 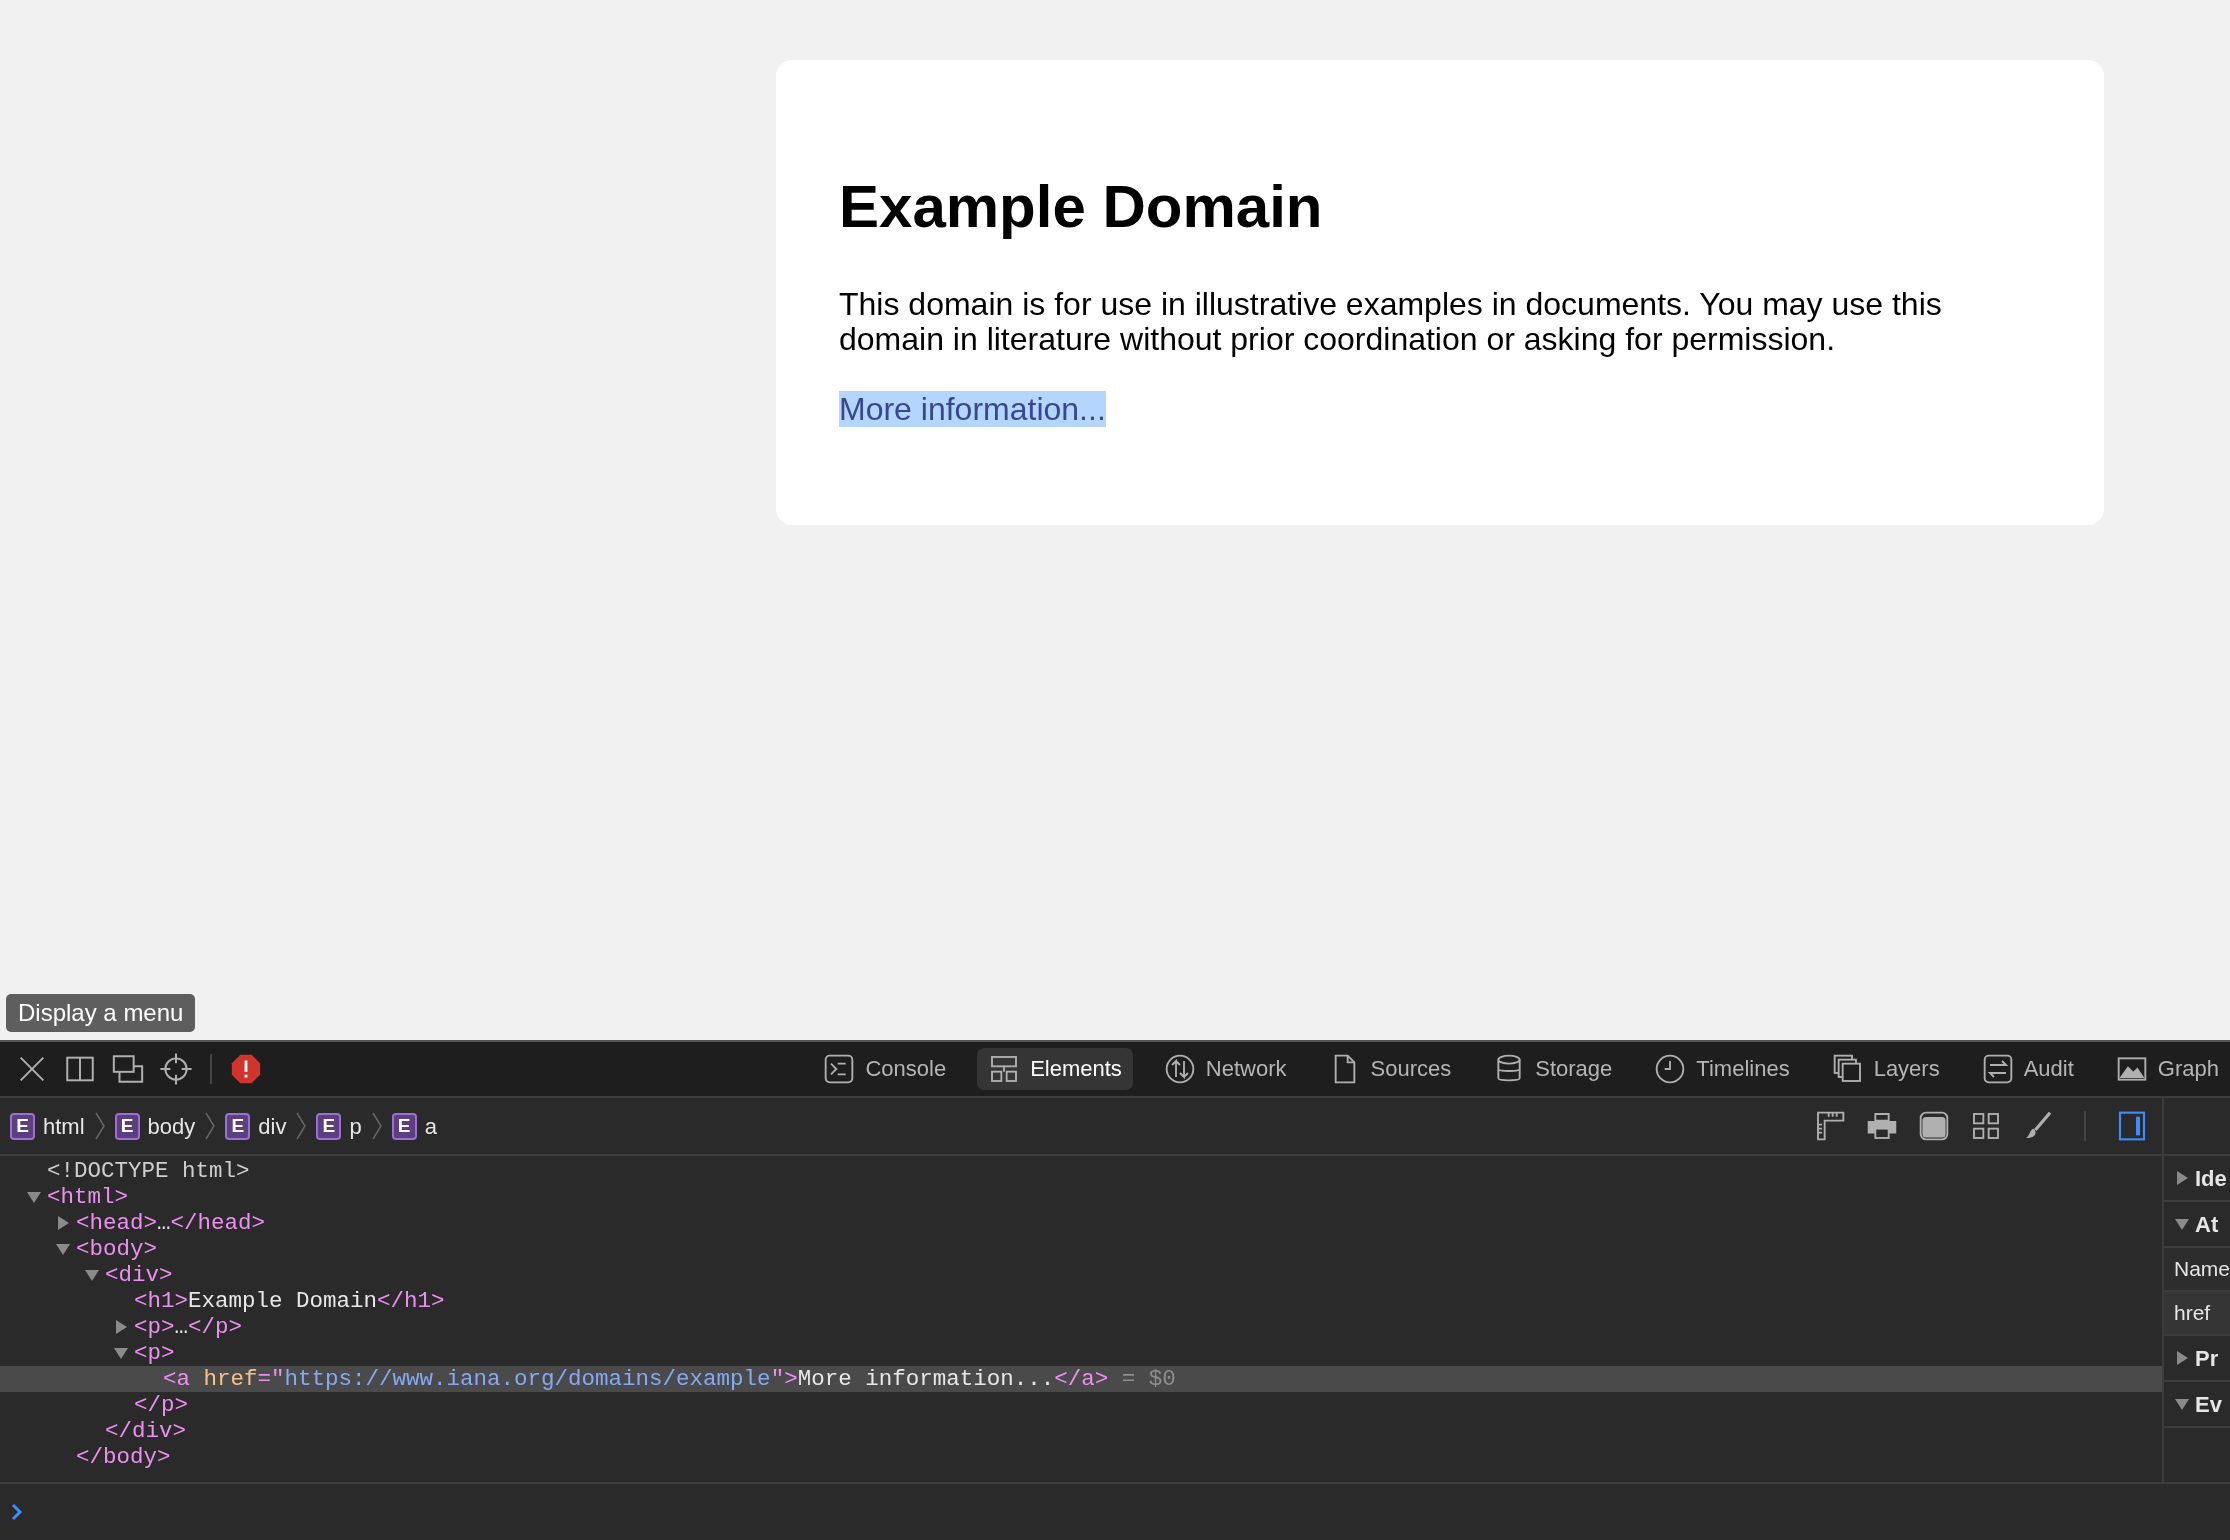 I want to click on layers-icon, so click(x=1847, y=1069).